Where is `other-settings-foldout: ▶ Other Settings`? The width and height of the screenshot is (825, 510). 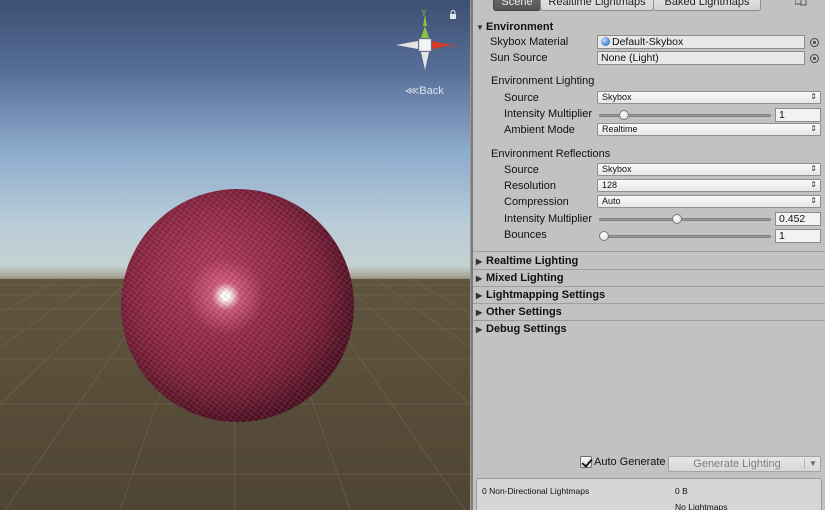 other-settings-foldout: ▶ Other Settings is located at coordinates (519, 312).